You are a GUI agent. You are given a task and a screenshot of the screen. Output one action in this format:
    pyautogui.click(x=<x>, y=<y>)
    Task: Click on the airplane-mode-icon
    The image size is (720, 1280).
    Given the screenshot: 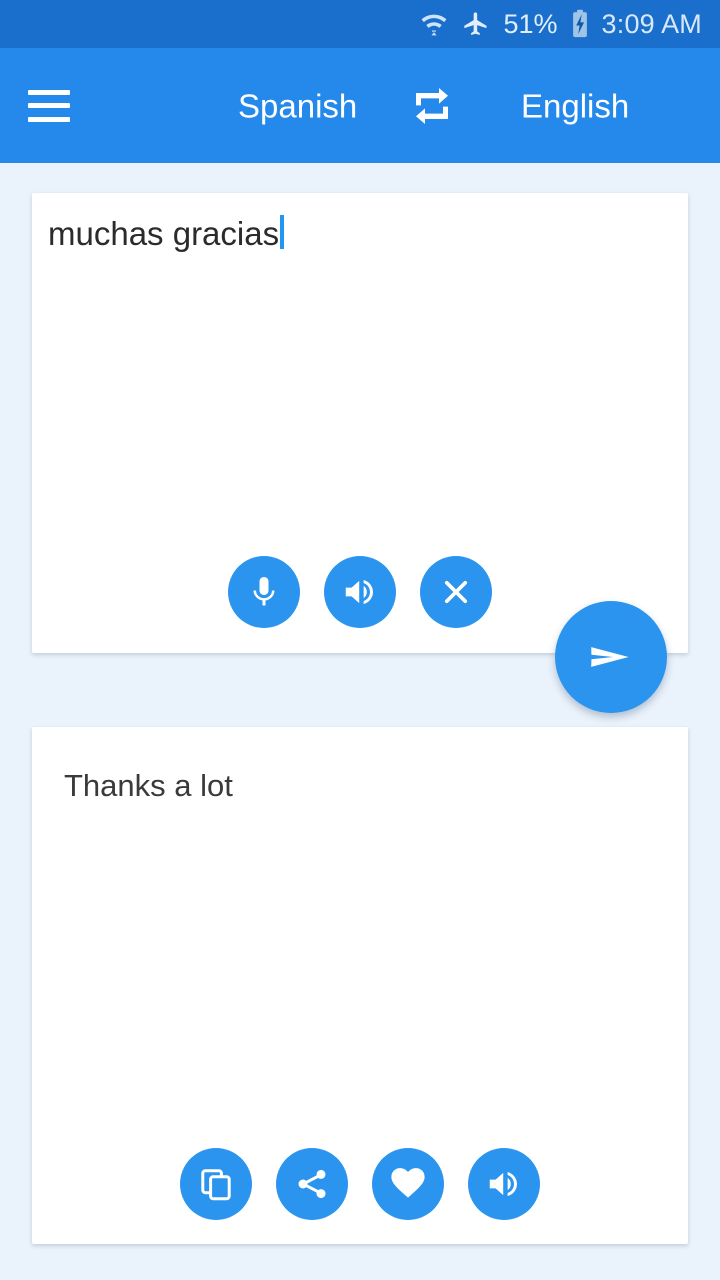 What is the action you would take?
    pyautogui.click(x=476, y=24)
    